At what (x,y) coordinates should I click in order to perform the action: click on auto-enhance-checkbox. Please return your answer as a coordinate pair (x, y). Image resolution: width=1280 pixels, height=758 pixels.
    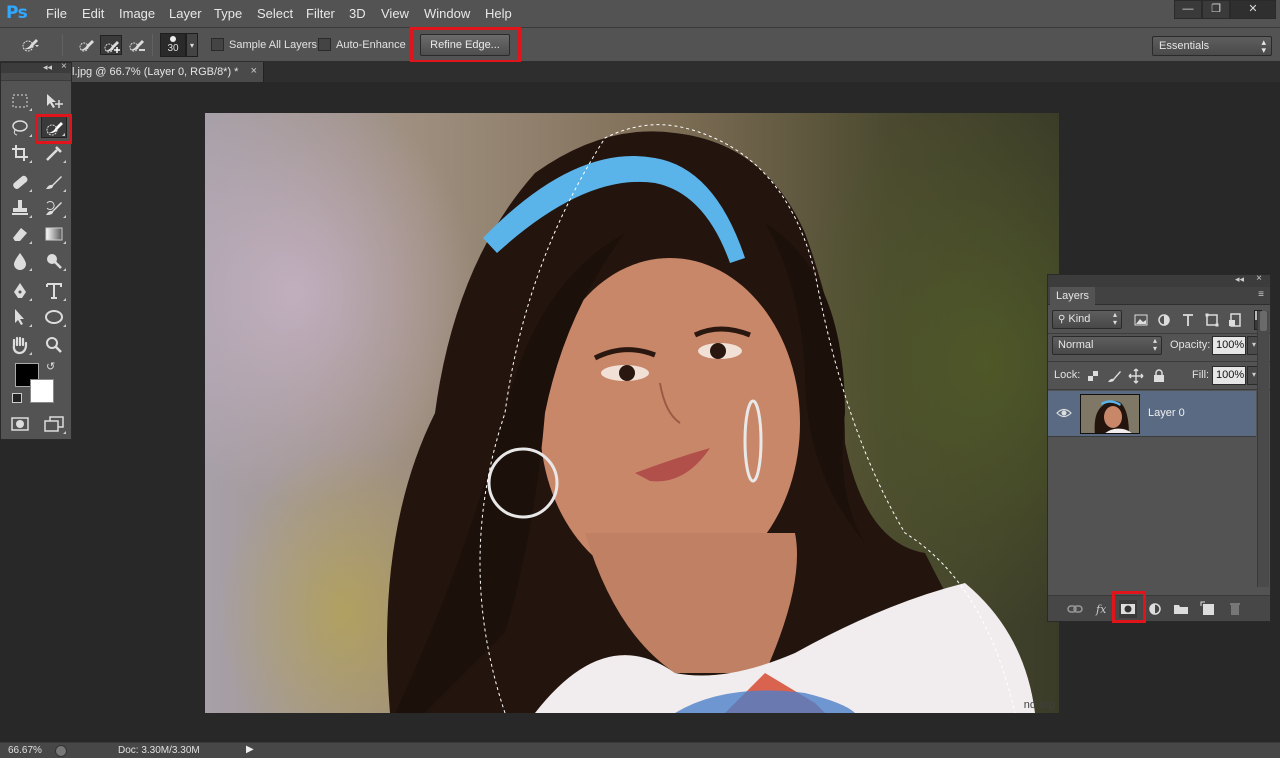
    Looking at the image, I should click on (324, 44).